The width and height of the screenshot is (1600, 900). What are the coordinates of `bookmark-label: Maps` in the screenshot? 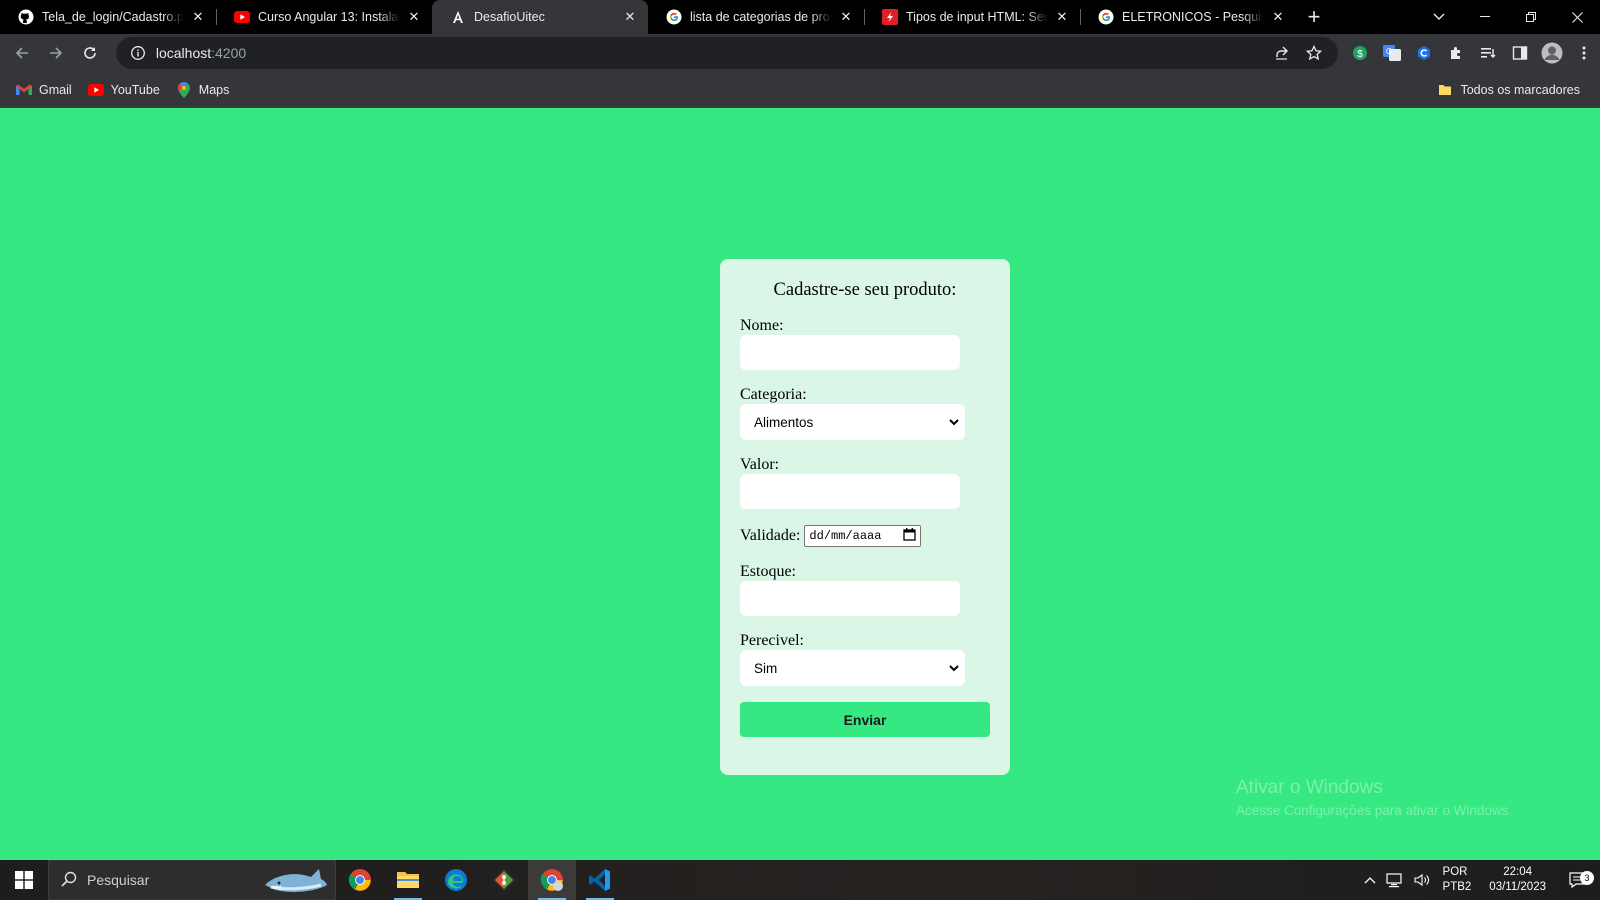 It's located at (214, 89).